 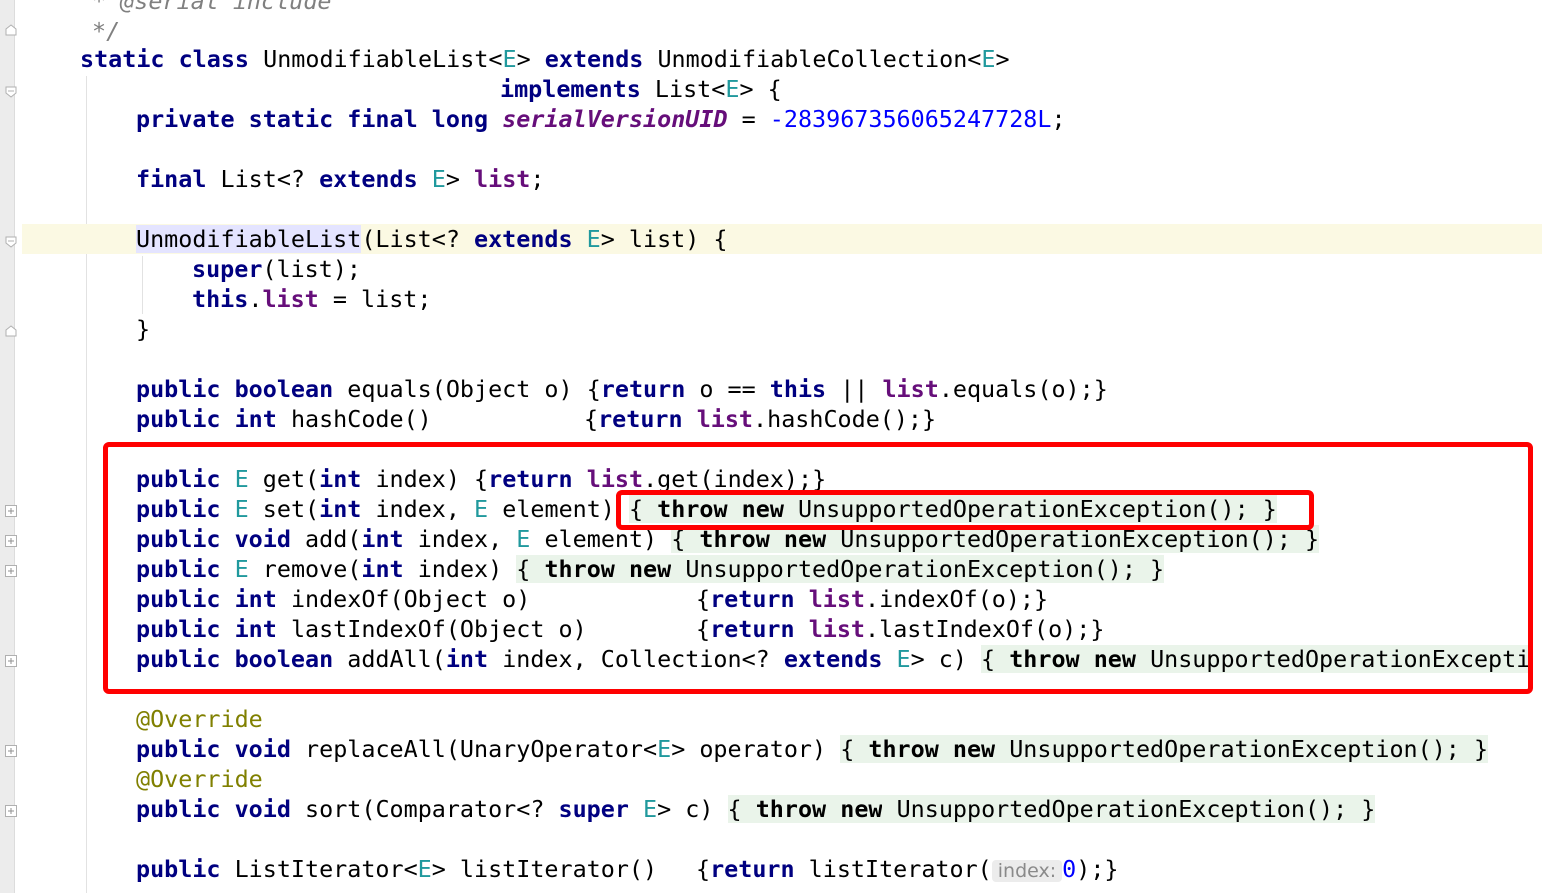 I want to click on parameter-hint: index:, so click(x=1027, y=871).